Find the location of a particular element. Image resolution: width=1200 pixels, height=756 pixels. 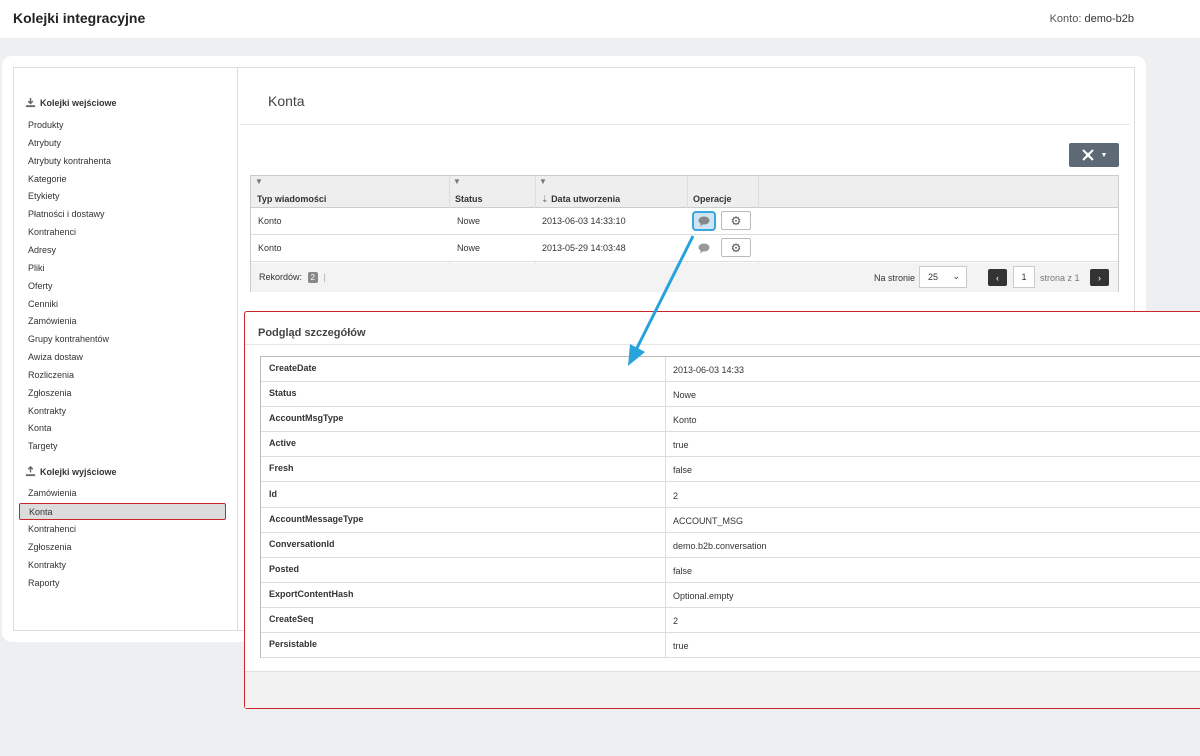

column-header-status: Status is located at coordinates (469, 199).